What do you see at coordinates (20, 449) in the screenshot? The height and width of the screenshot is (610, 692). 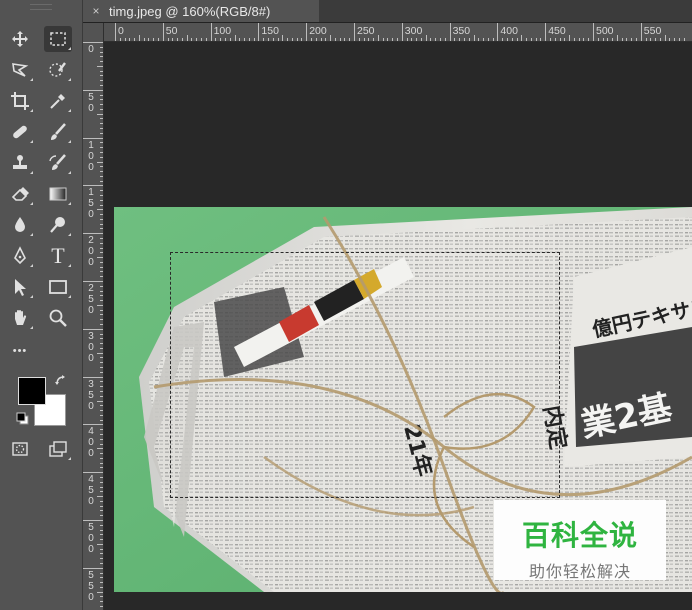 I see `quick-mask-mode` at bounding box center [20, 449].